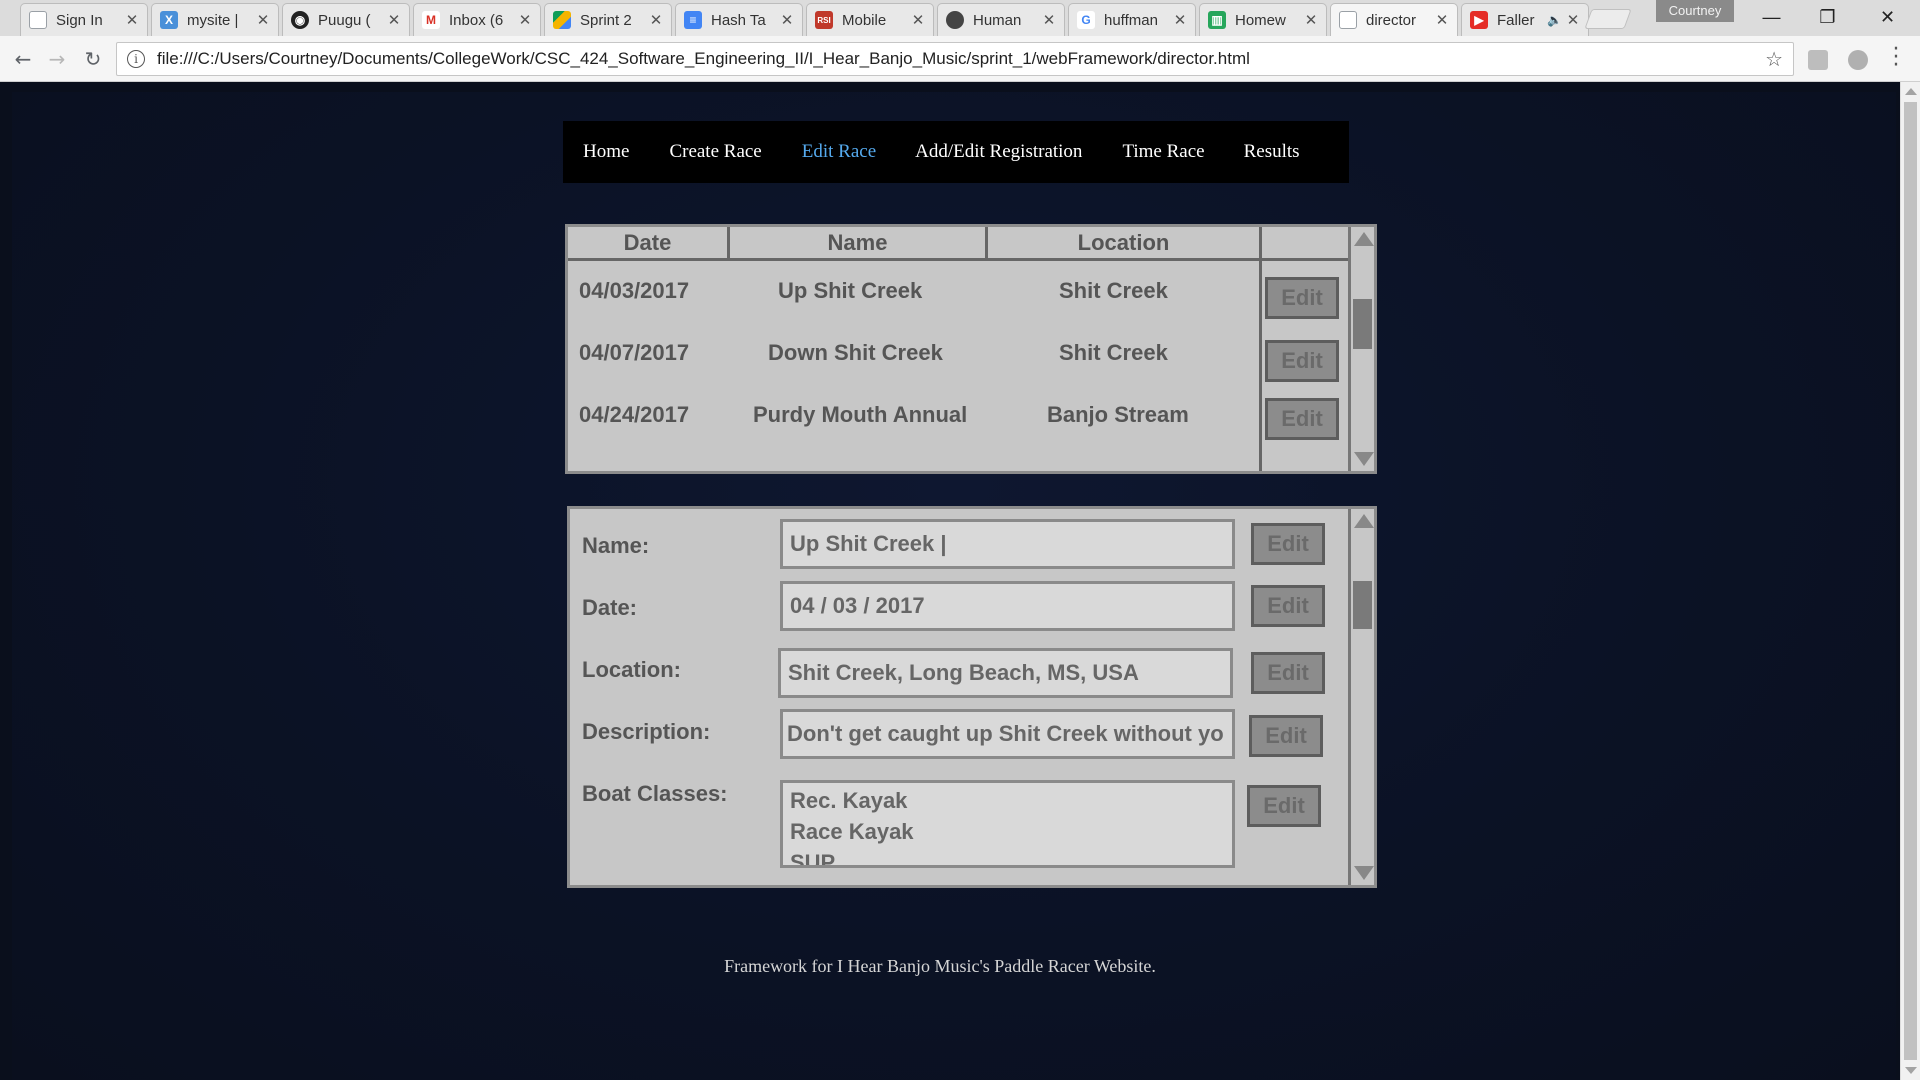 Image resolution: width=1920 pixels, height=1080 pixels. Describe the element at coordinates (1260, 349) in the screenshot. I see `table-divider` at that location.